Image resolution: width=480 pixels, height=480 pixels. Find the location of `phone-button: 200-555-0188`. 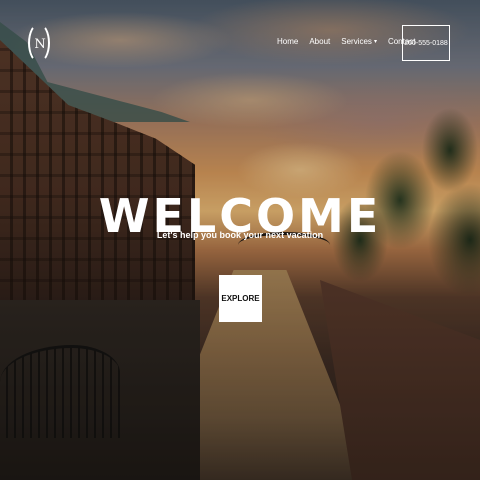

phone-button: 200-555-0188 is located at coordinates (426, 43).